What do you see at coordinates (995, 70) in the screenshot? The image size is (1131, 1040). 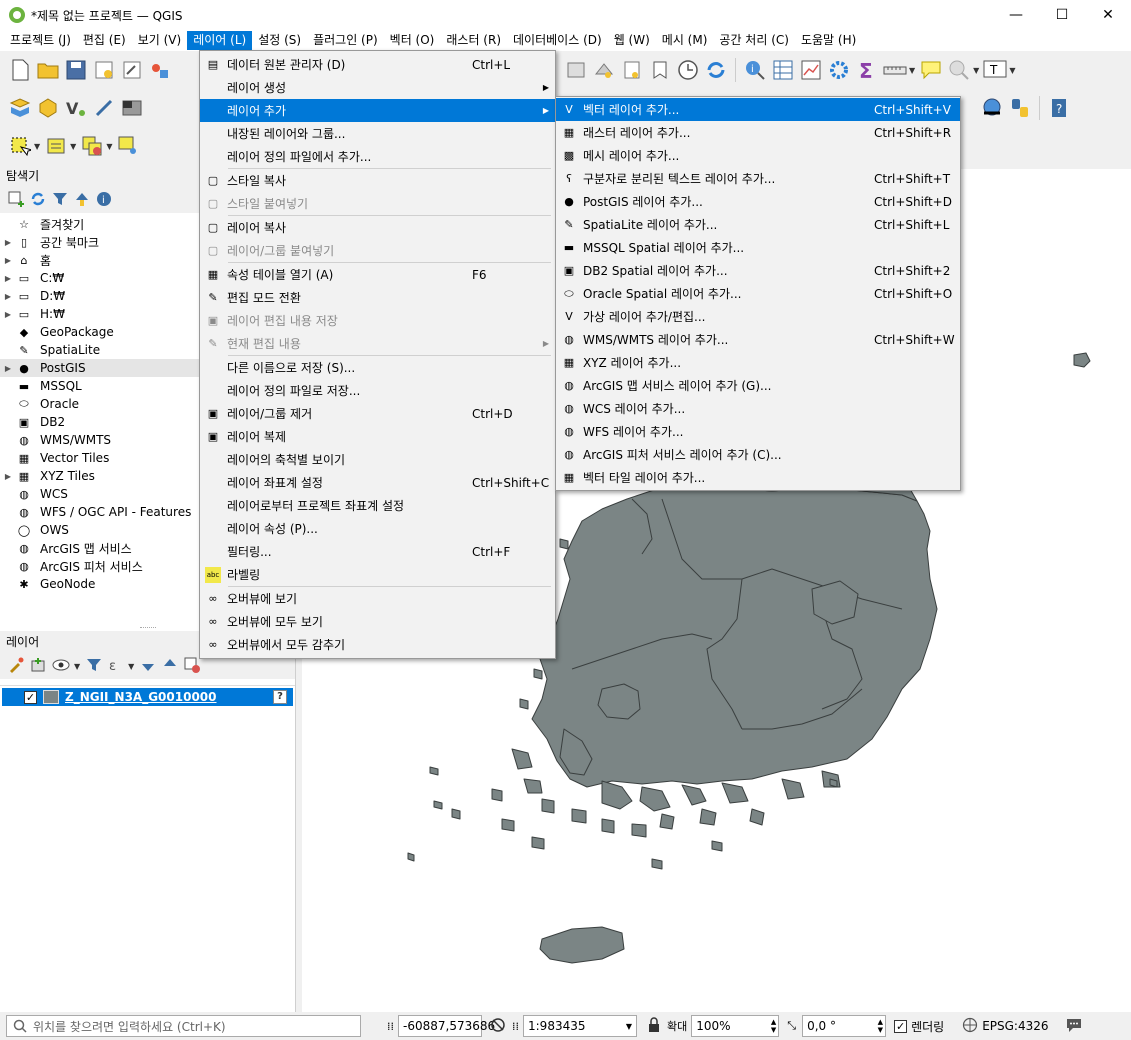 I see `text-annotation-icon: T` at bounding box center [995, 70].